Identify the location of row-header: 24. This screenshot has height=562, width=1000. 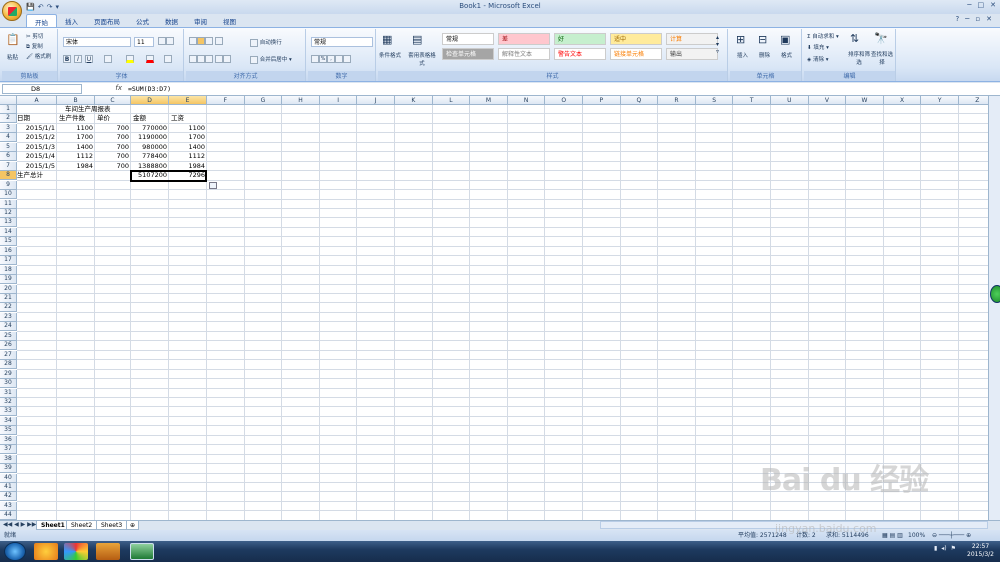
(8, 327).